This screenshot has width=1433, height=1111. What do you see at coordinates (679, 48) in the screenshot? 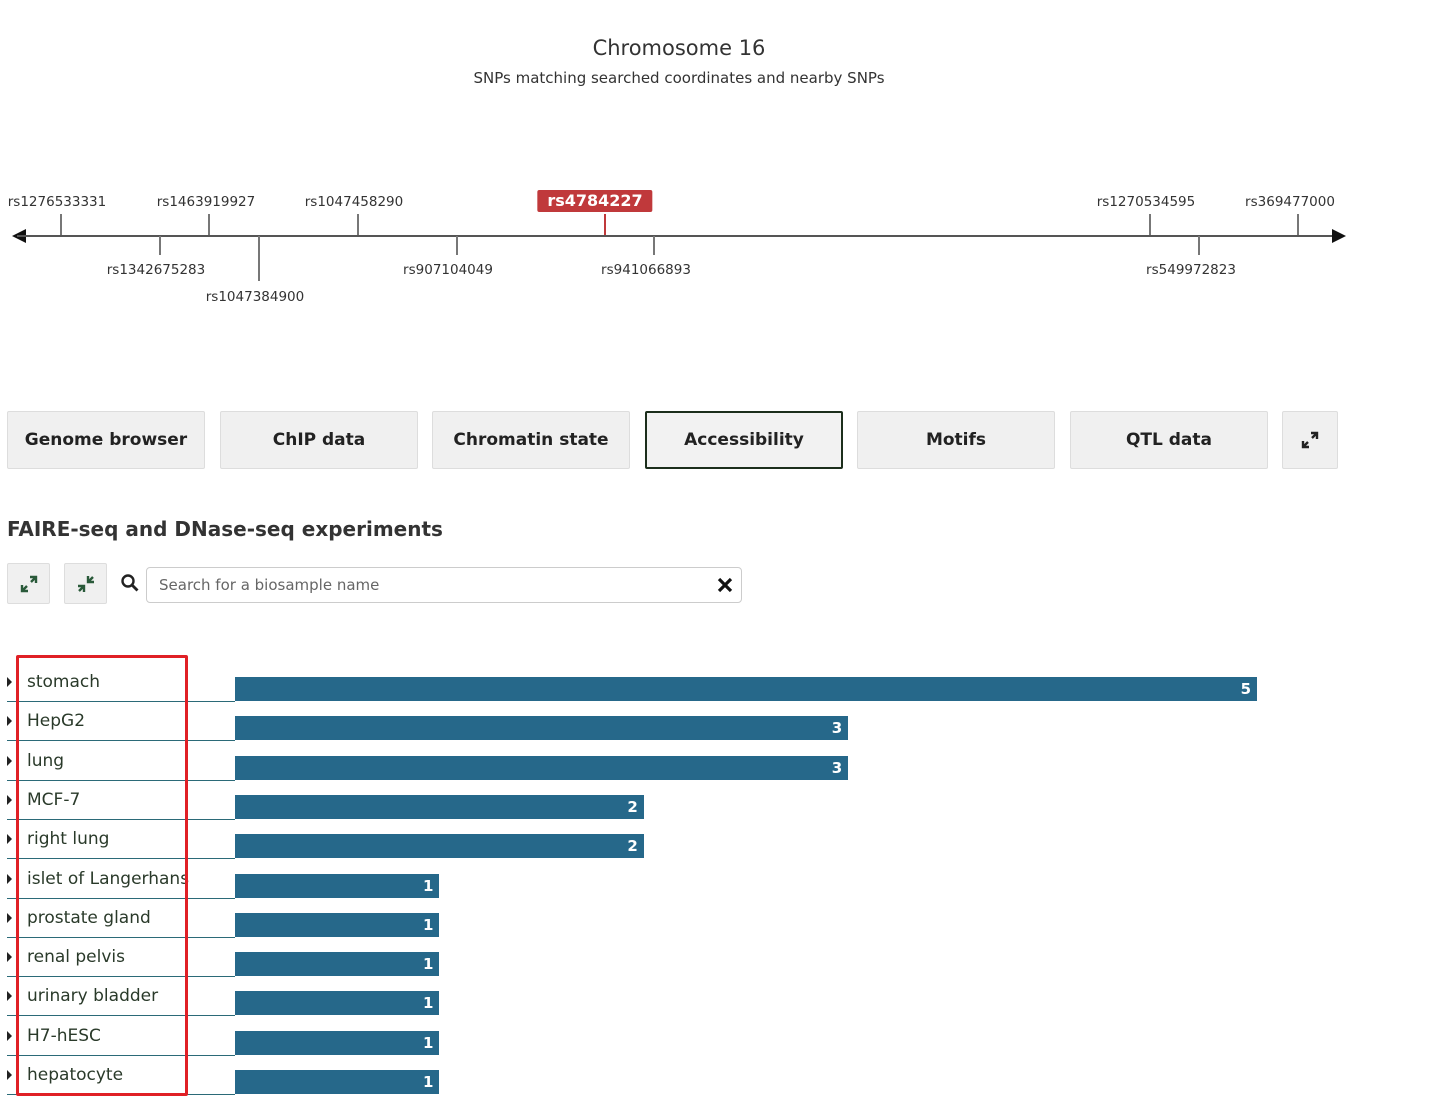
I see `chromosome-title: Chromosome 16` at bounding box center [679, 48].